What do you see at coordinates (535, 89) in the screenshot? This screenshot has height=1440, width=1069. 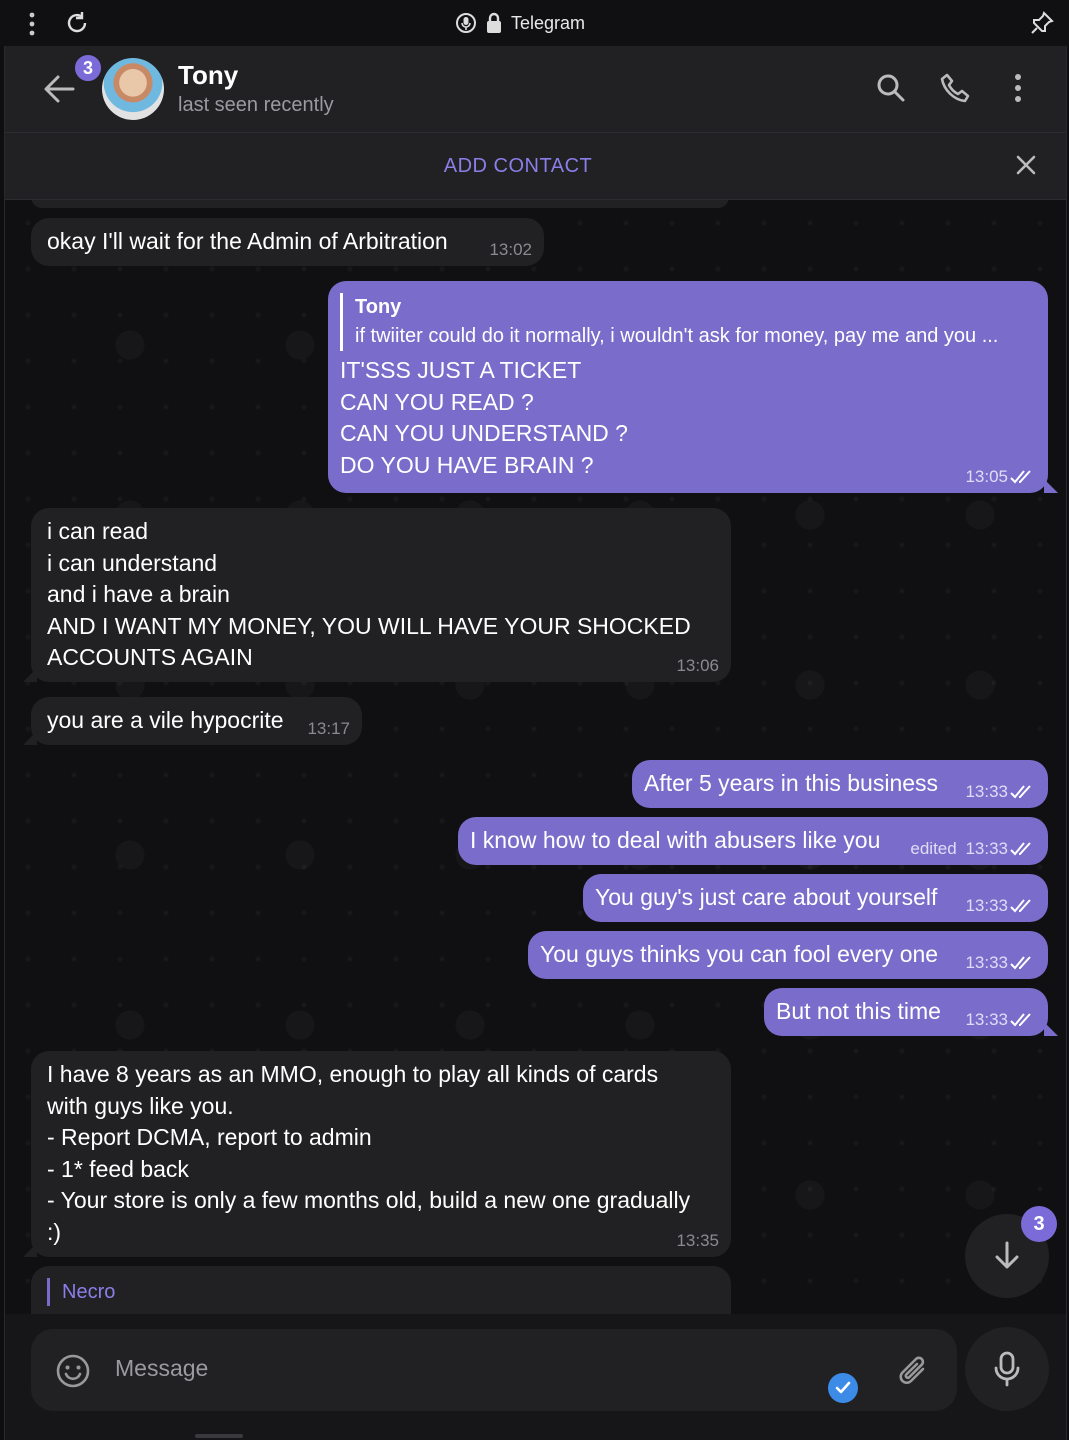 I see `chat-header: 3 Tony last seen recently` at bounding box center [535, 89].